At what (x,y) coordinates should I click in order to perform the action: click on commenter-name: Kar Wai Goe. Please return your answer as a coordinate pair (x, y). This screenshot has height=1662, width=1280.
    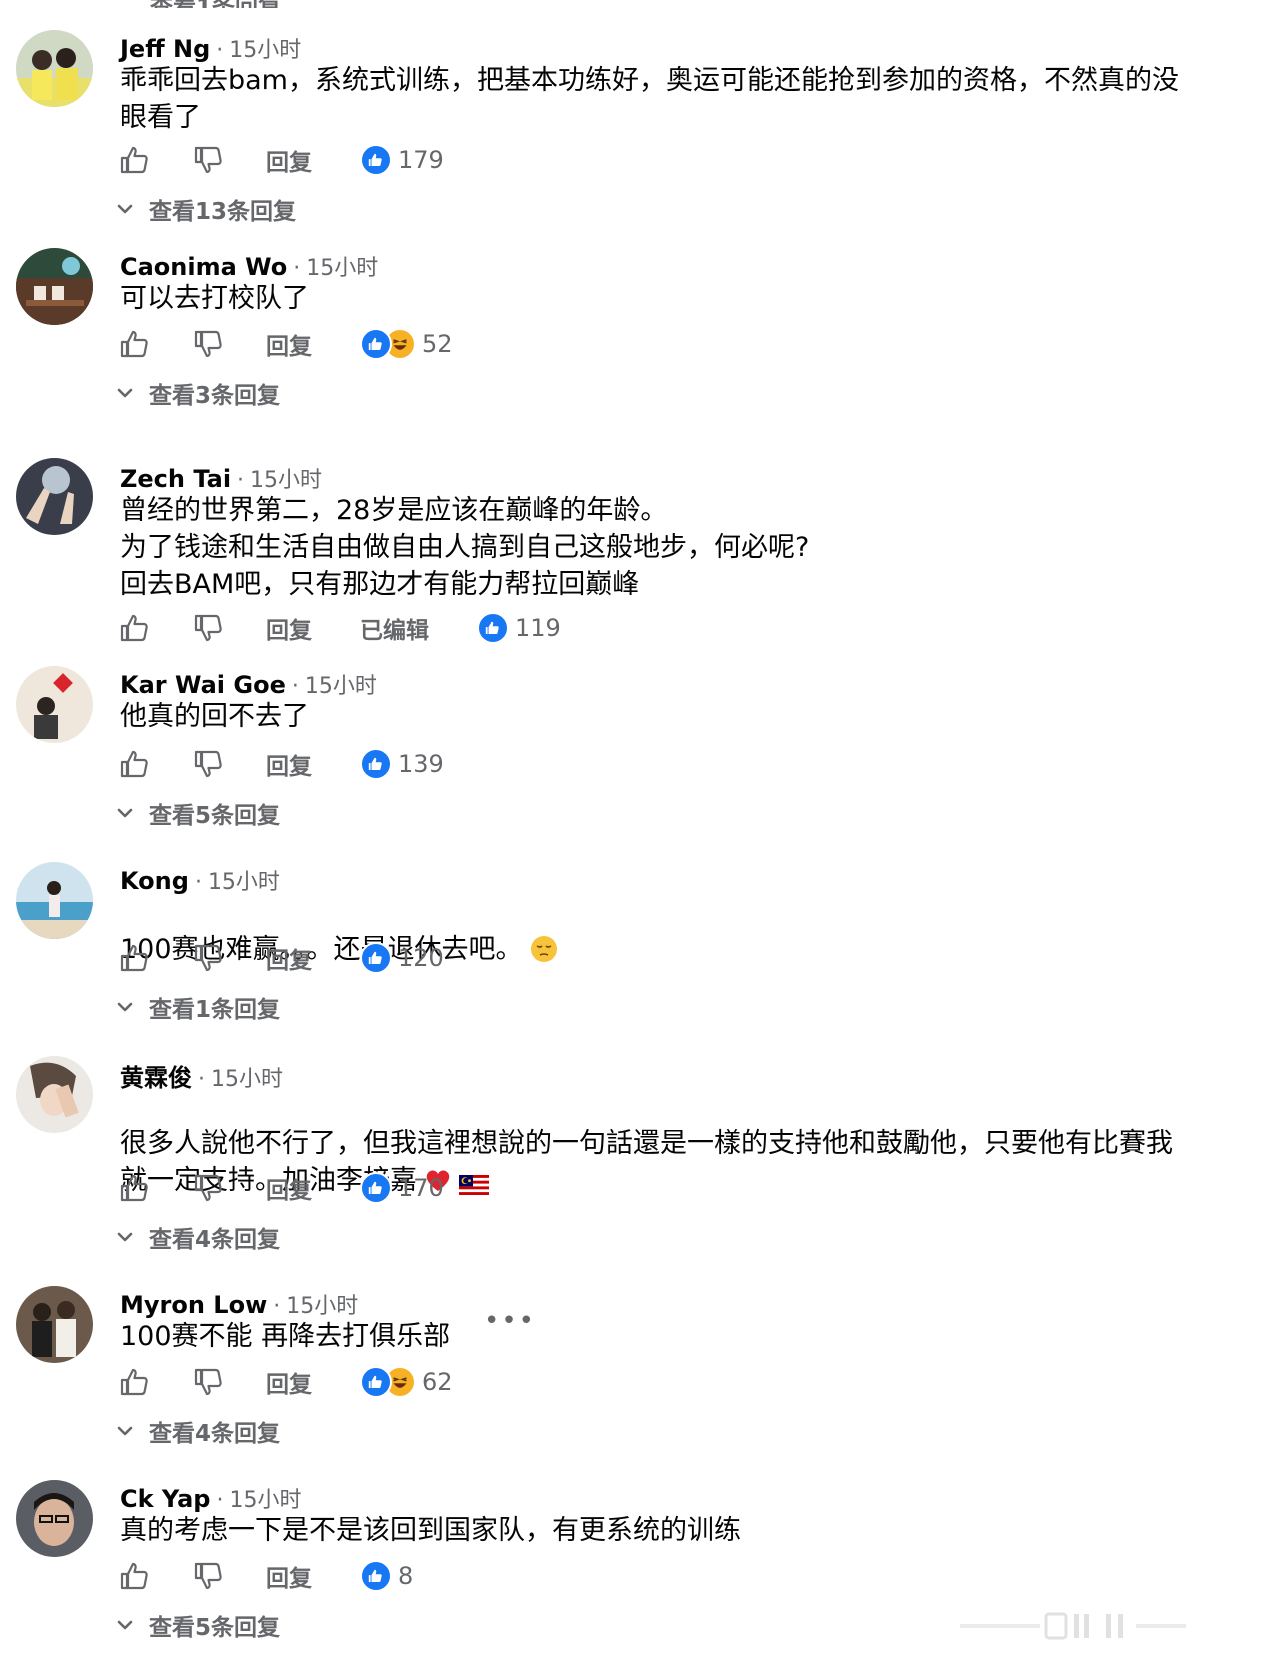
    Looking at the image, I should click on (203, 685).